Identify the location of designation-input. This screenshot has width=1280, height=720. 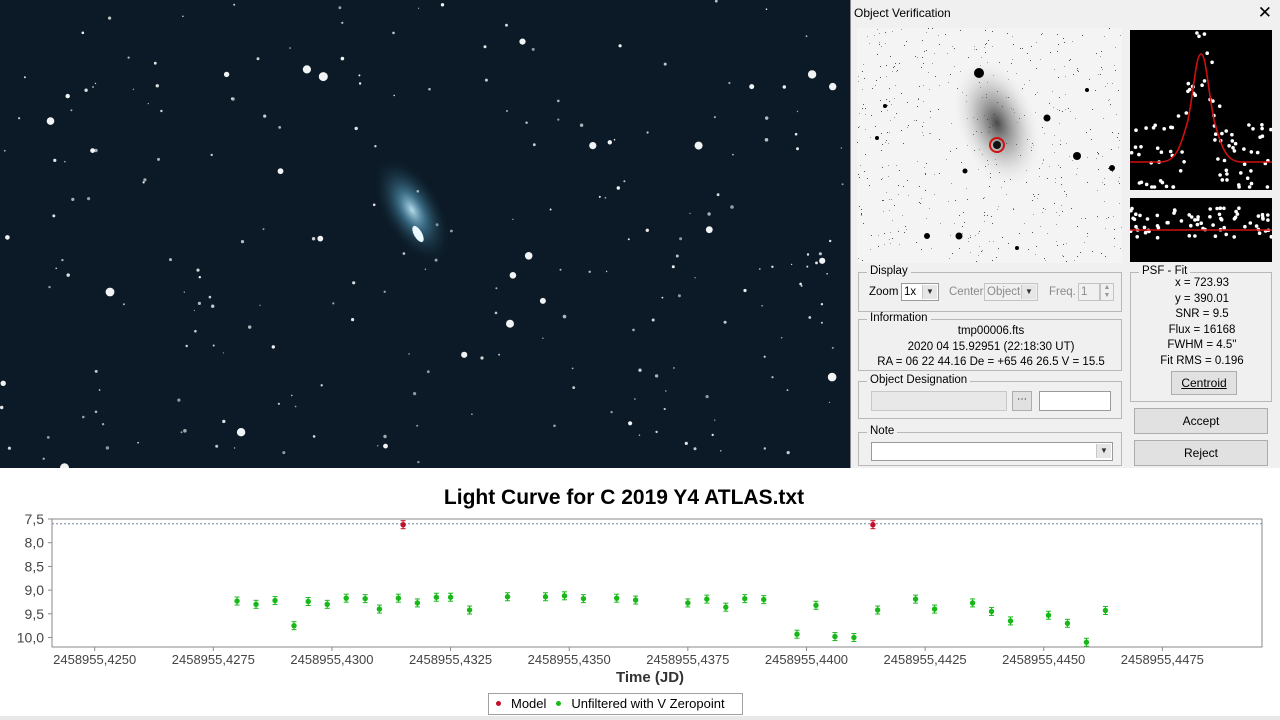
(939, 401).